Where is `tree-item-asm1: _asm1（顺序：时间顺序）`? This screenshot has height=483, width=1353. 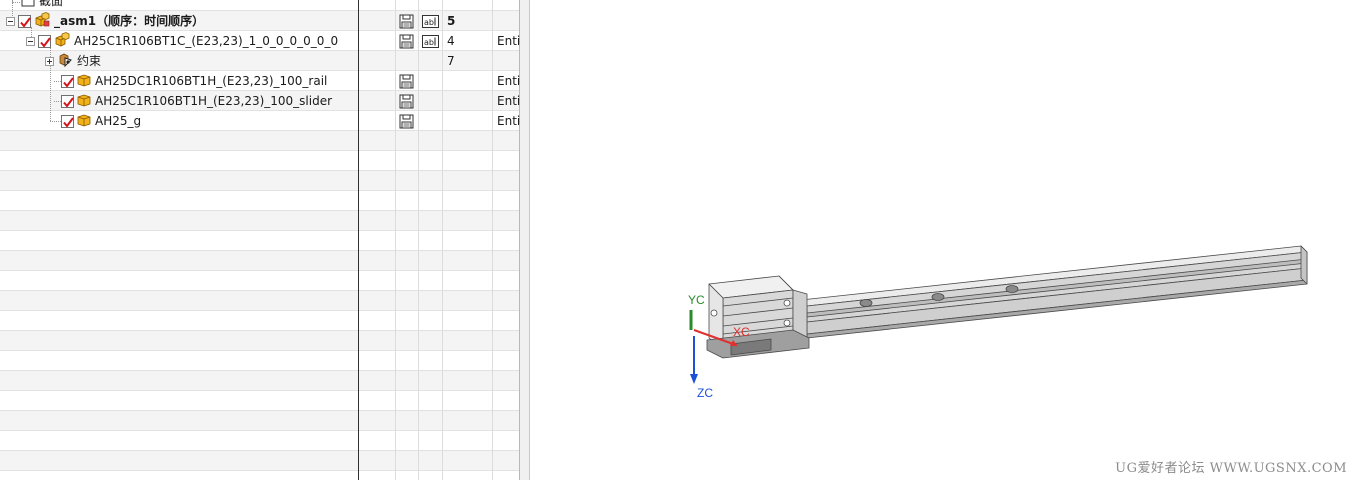
tree-item-asm1: _asm1（顺序：时间顺序） is located at coordinates (105, 21).